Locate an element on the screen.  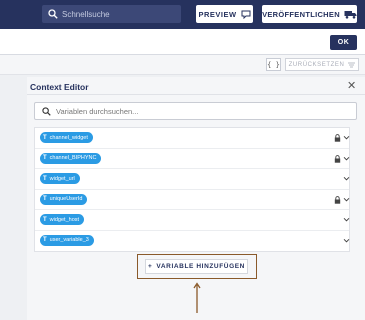
editor-toolbar: { } ZURÜCKSETZEN is located at coordinates (182, 65).